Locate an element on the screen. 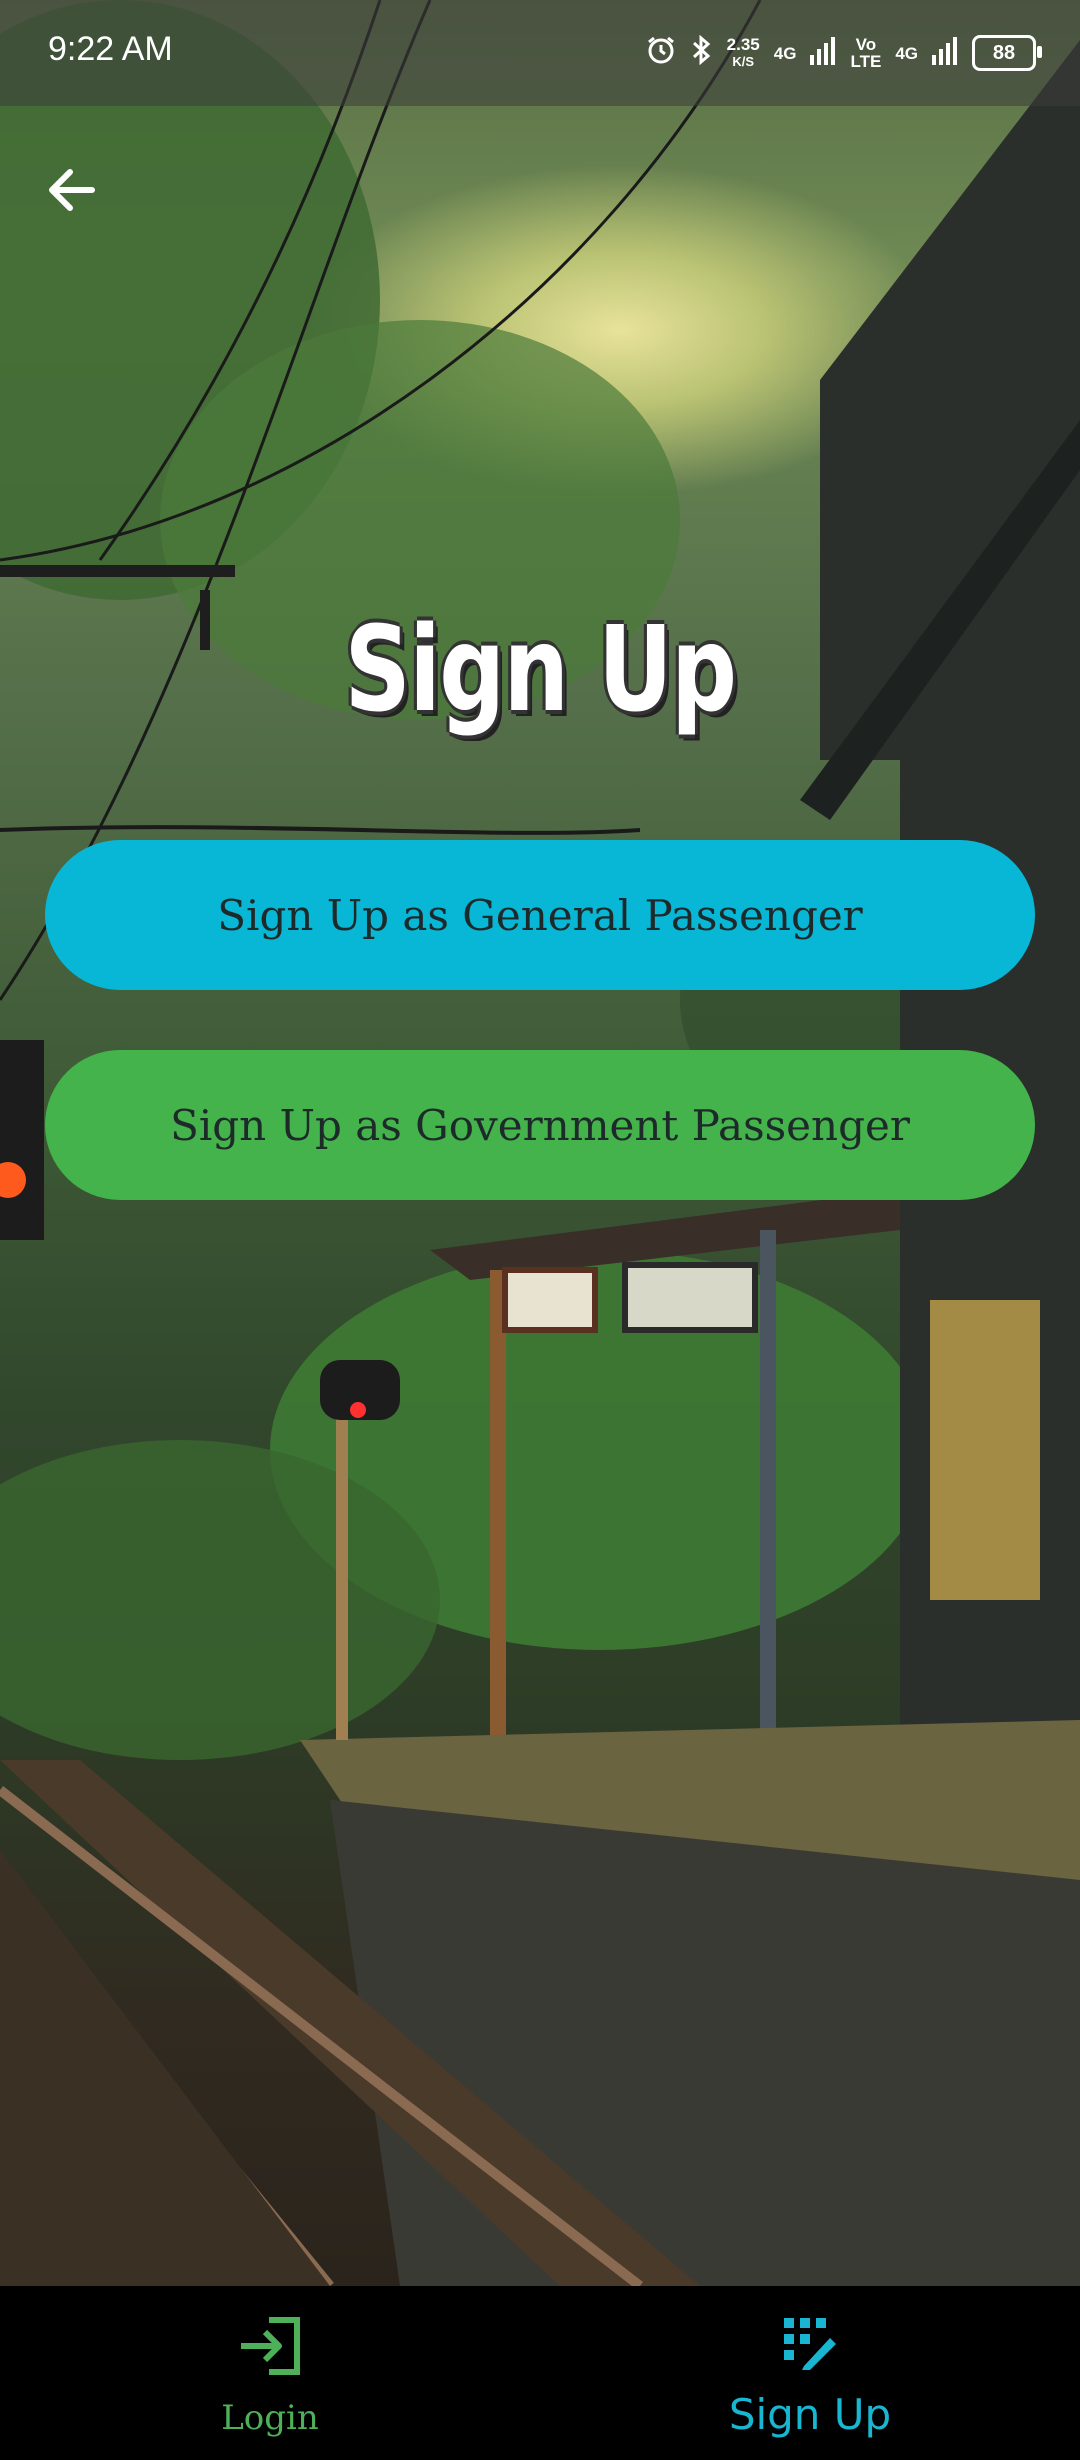 The width and height of the screenshot is (1080, 2460). network-type-1: 4G is located at coordinates (785, 53).